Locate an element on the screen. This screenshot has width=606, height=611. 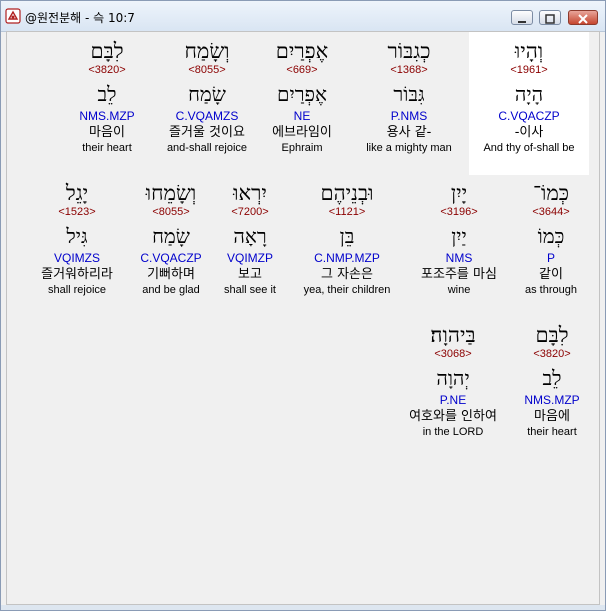
lemma: בֵּן is located at coordinates (347, 236).